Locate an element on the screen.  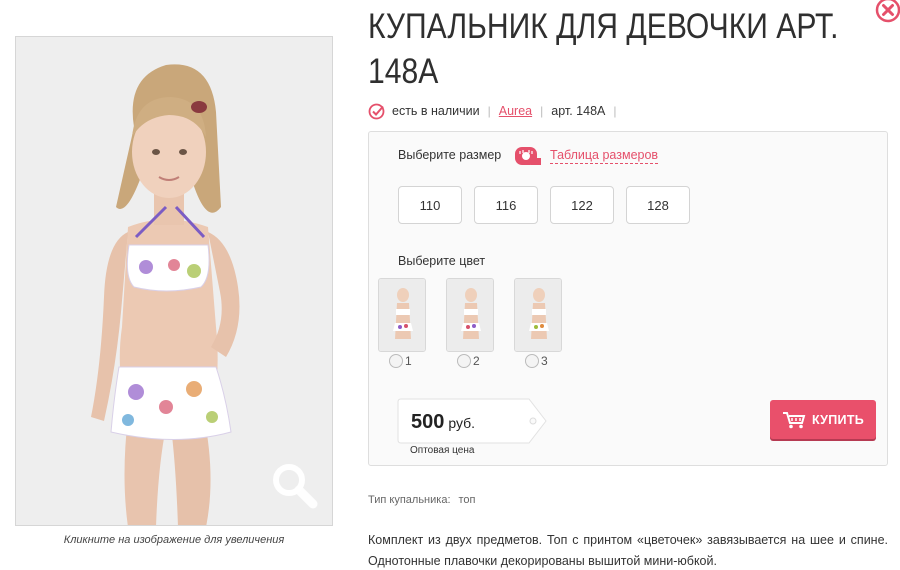
close-icon is located at coordinates (887, 12).